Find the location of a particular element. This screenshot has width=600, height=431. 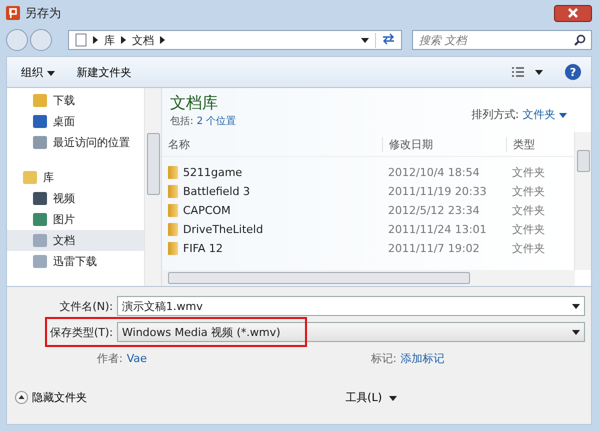

collapse-icon is located at coordinates (21, 397).